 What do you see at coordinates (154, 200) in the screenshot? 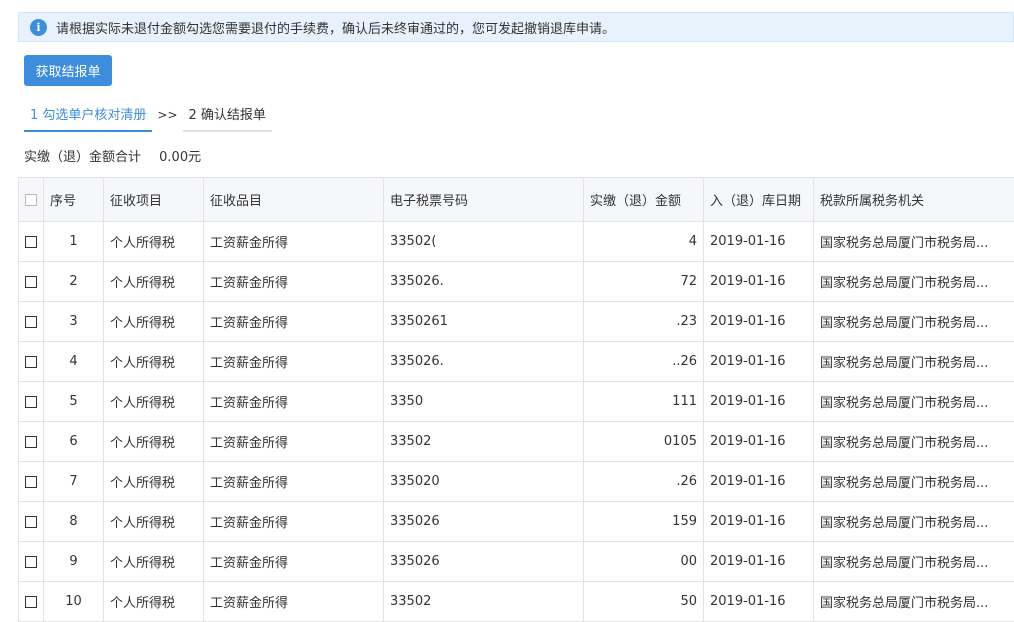
I see `header-item: 征收项目` at bounding box center [154, 200].